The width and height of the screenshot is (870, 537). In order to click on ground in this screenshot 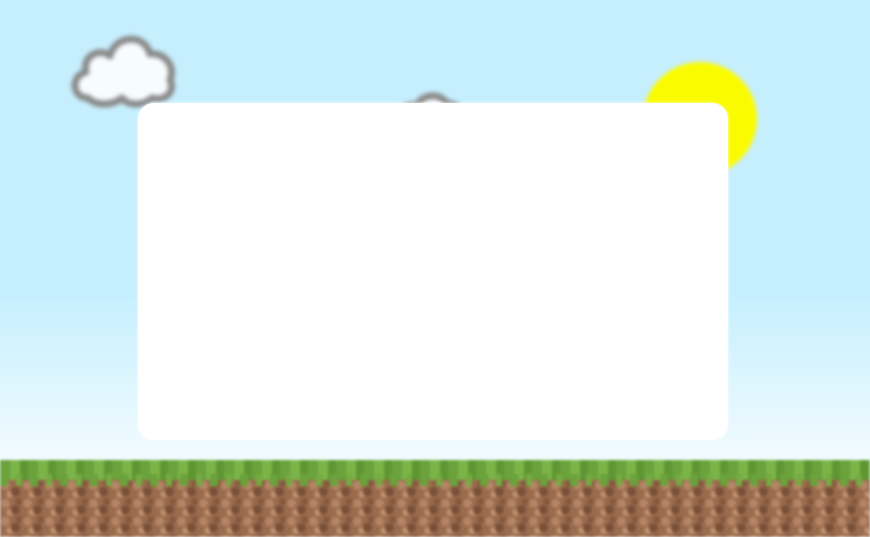, I will do `click(435, 498)`.